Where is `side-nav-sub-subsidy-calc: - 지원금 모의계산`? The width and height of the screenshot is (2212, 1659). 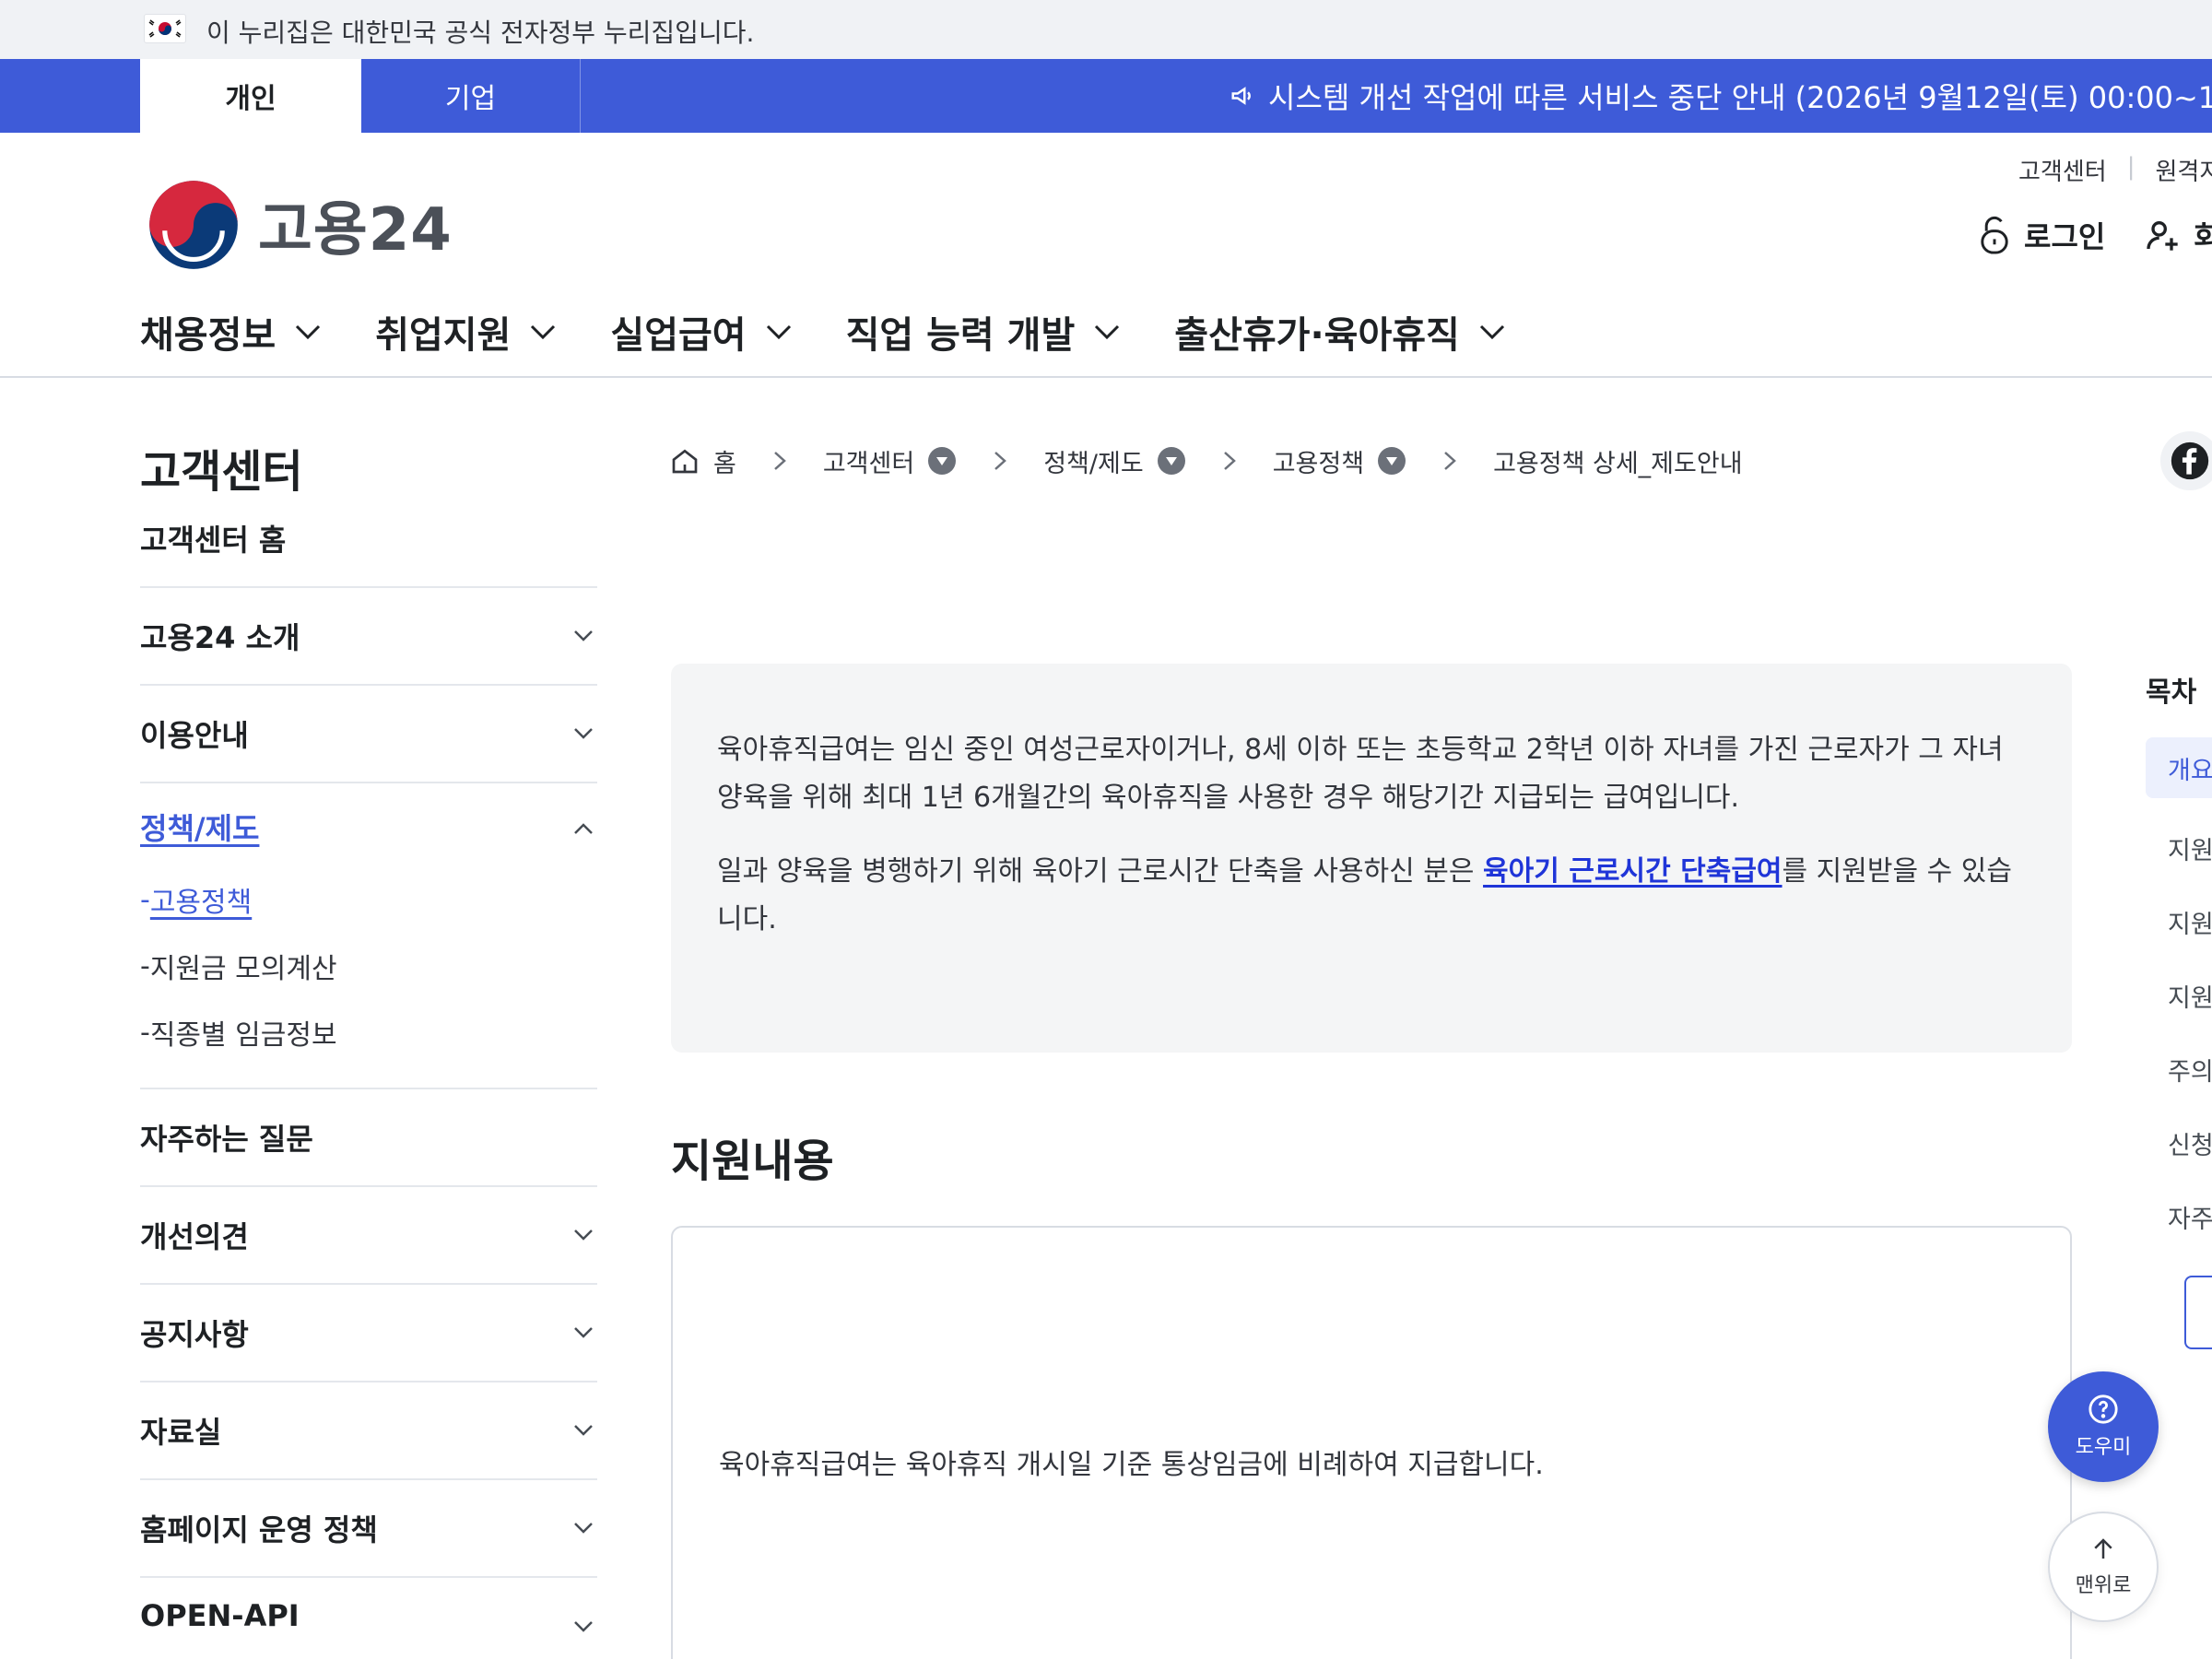 side-nav-sub-subsidy-calc: - 지원금 모의계산 is located at coordinates (368, 966).